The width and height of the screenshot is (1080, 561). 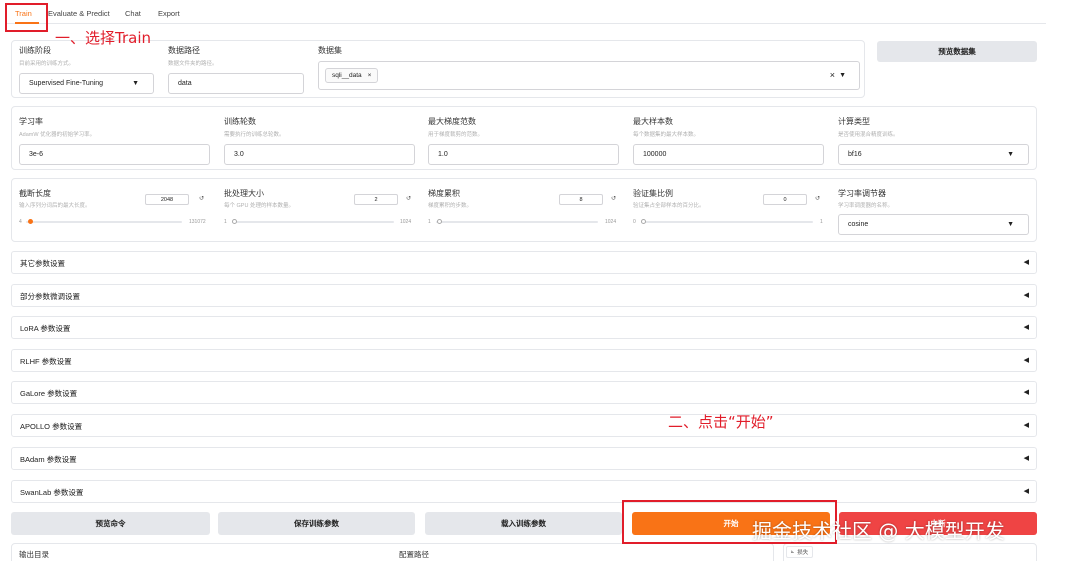 What do you see at coordinates (444, 193) in the screenshot?
I see `grad-accum-label: 梯度累积` at bounding box center [444, 193].